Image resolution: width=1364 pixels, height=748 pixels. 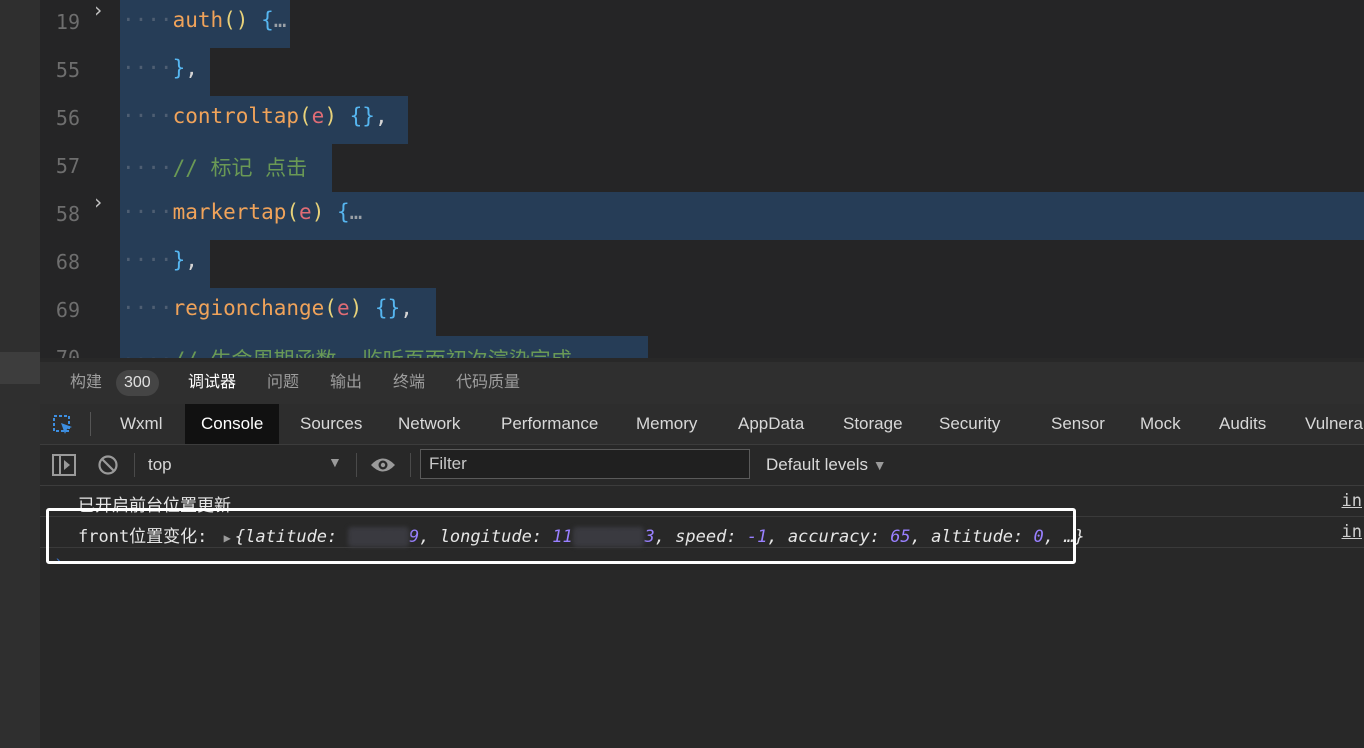 What do you see at coordinates (378, 537) in the screenshot?
I see `redacted-value: 3.4567` at bounding box center [378, 537].